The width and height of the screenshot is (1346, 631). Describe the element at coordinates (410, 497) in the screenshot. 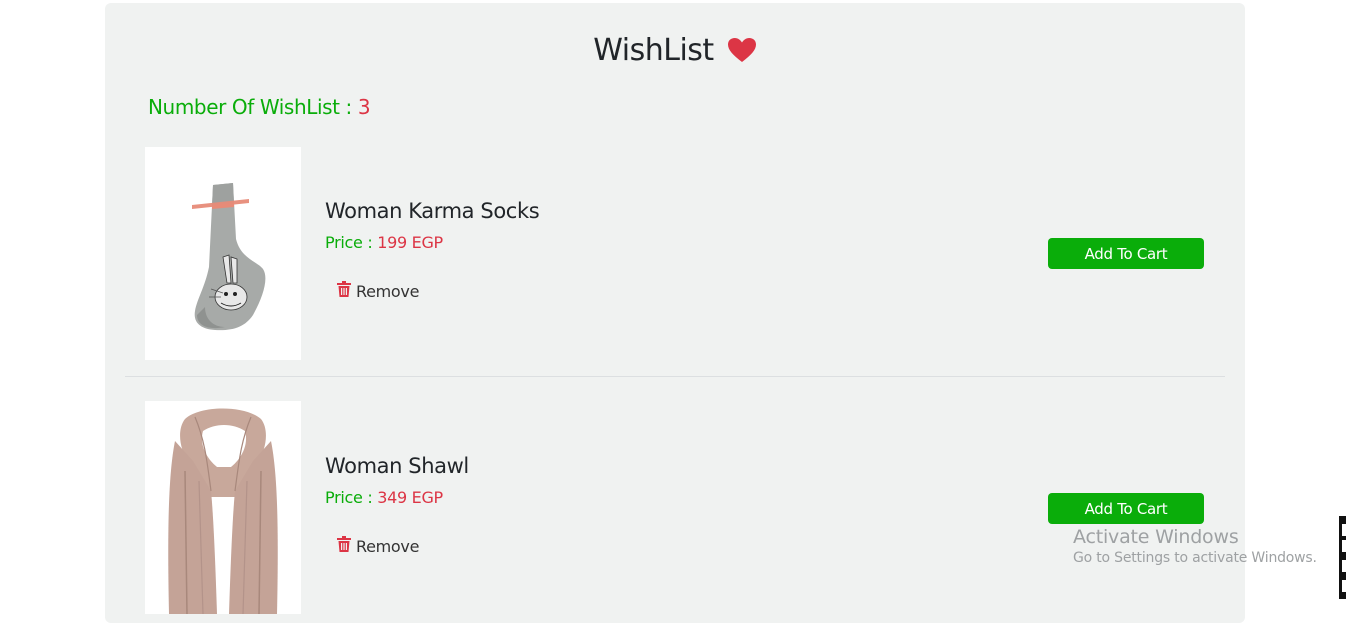

I see `price-value: 349 EGP` at that location.